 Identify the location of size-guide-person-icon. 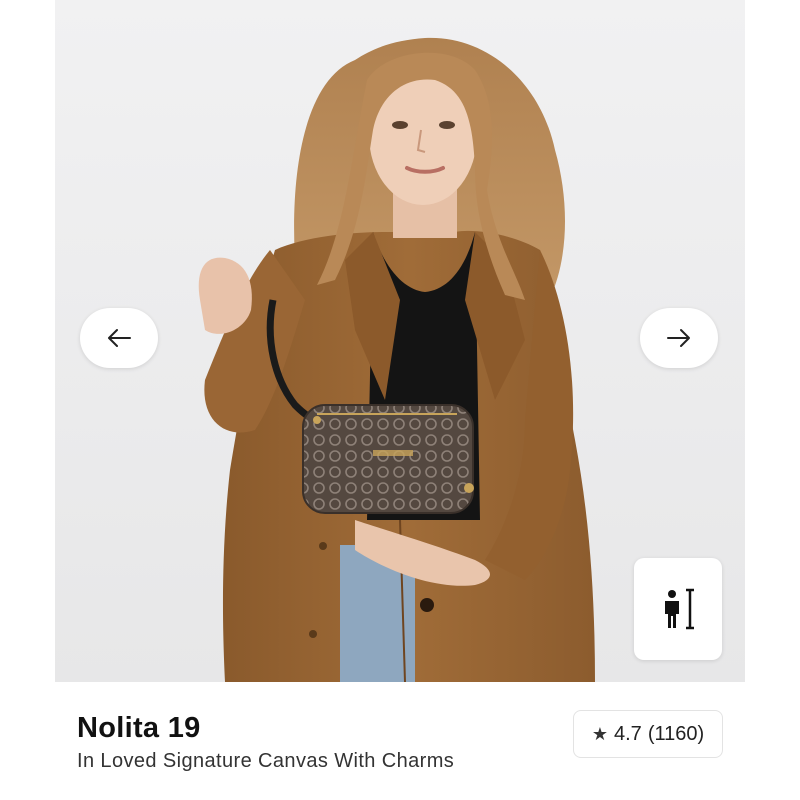
(679, 609).